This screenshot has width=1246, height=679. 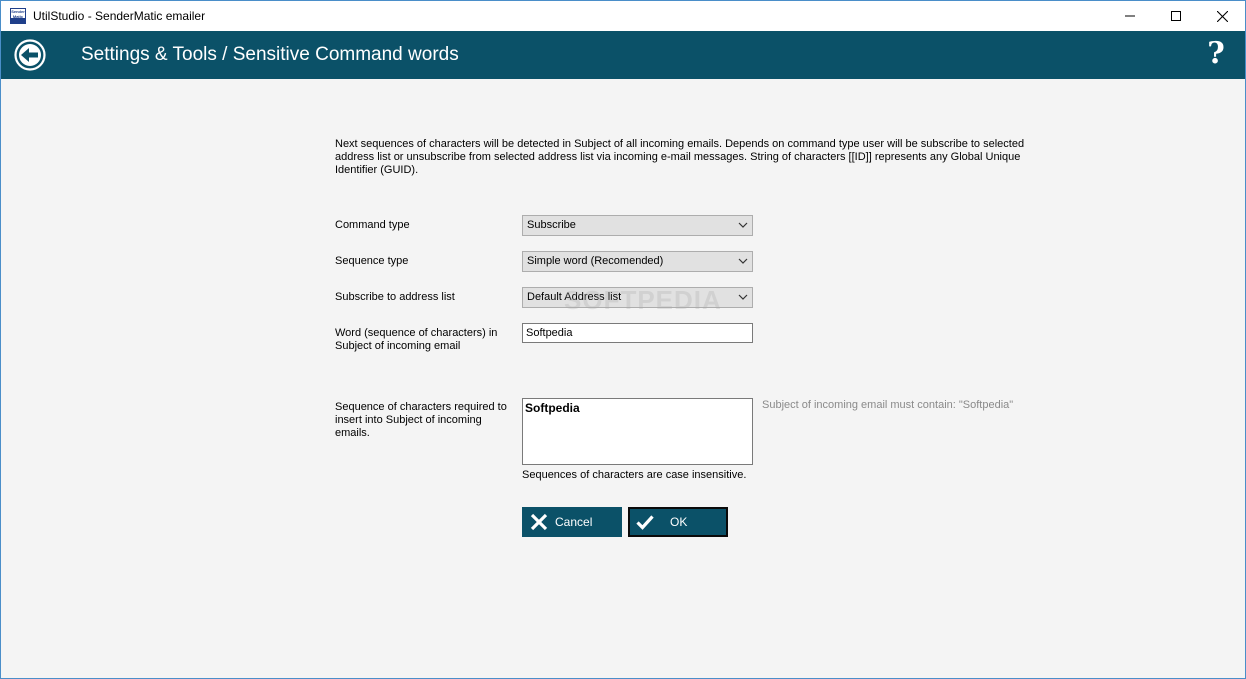 I want to click on minimize-icon, so click(x=1130, y=16).